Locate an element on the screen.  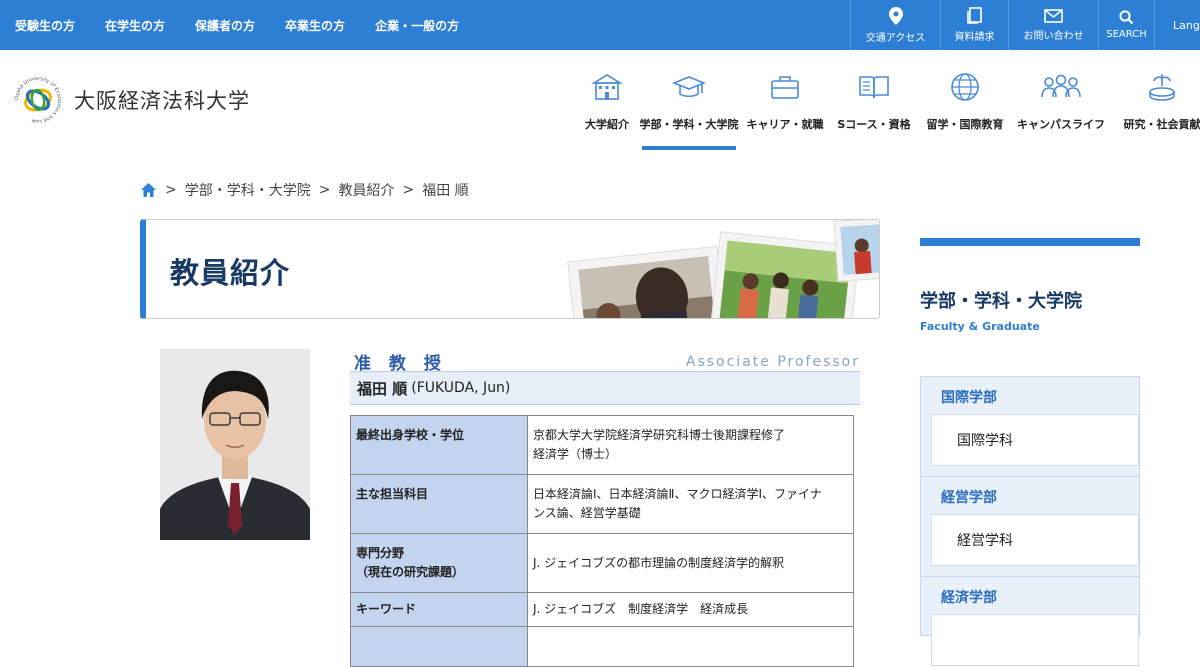
sidebar-title: 学部・学科・大学院 is located at coordinates (1001, 300).